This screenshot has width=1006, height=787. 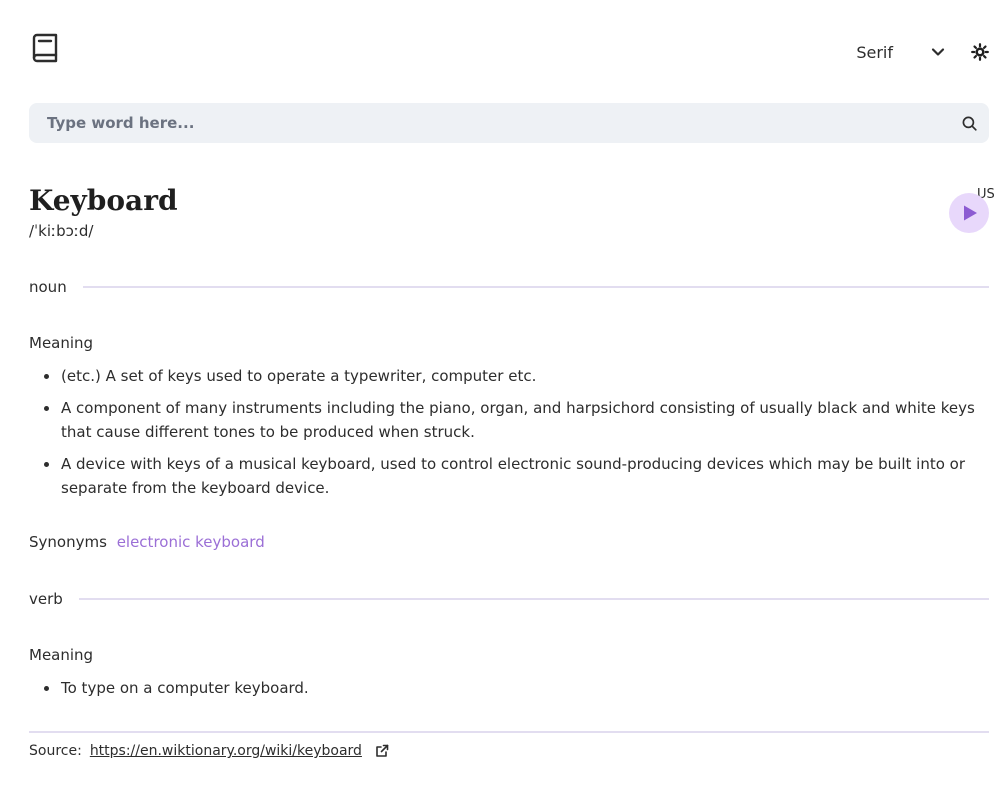 I want to click on word-title: Keyboard, so click(x=103, y=200).